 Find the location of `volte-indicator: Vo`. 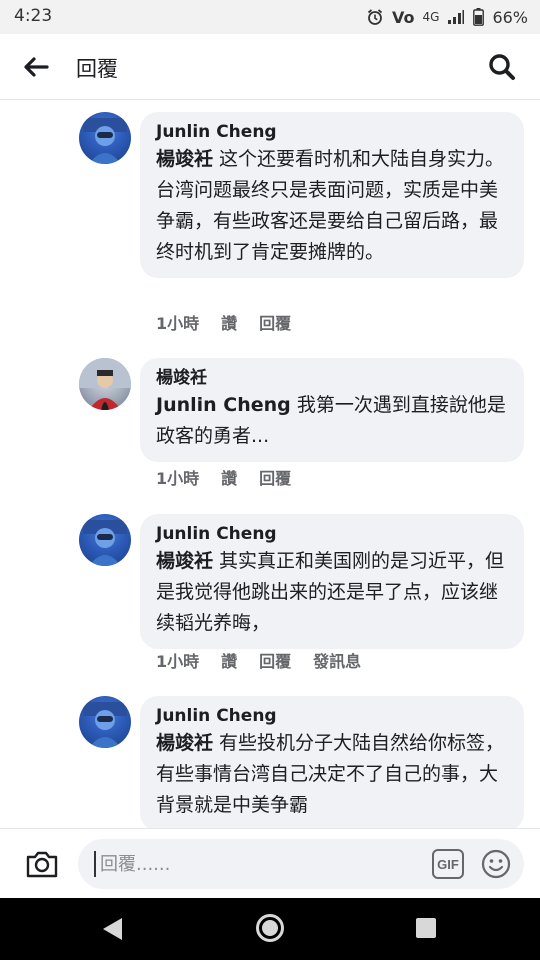

volte-indicator: Vo is located at coordinates (403, 17).